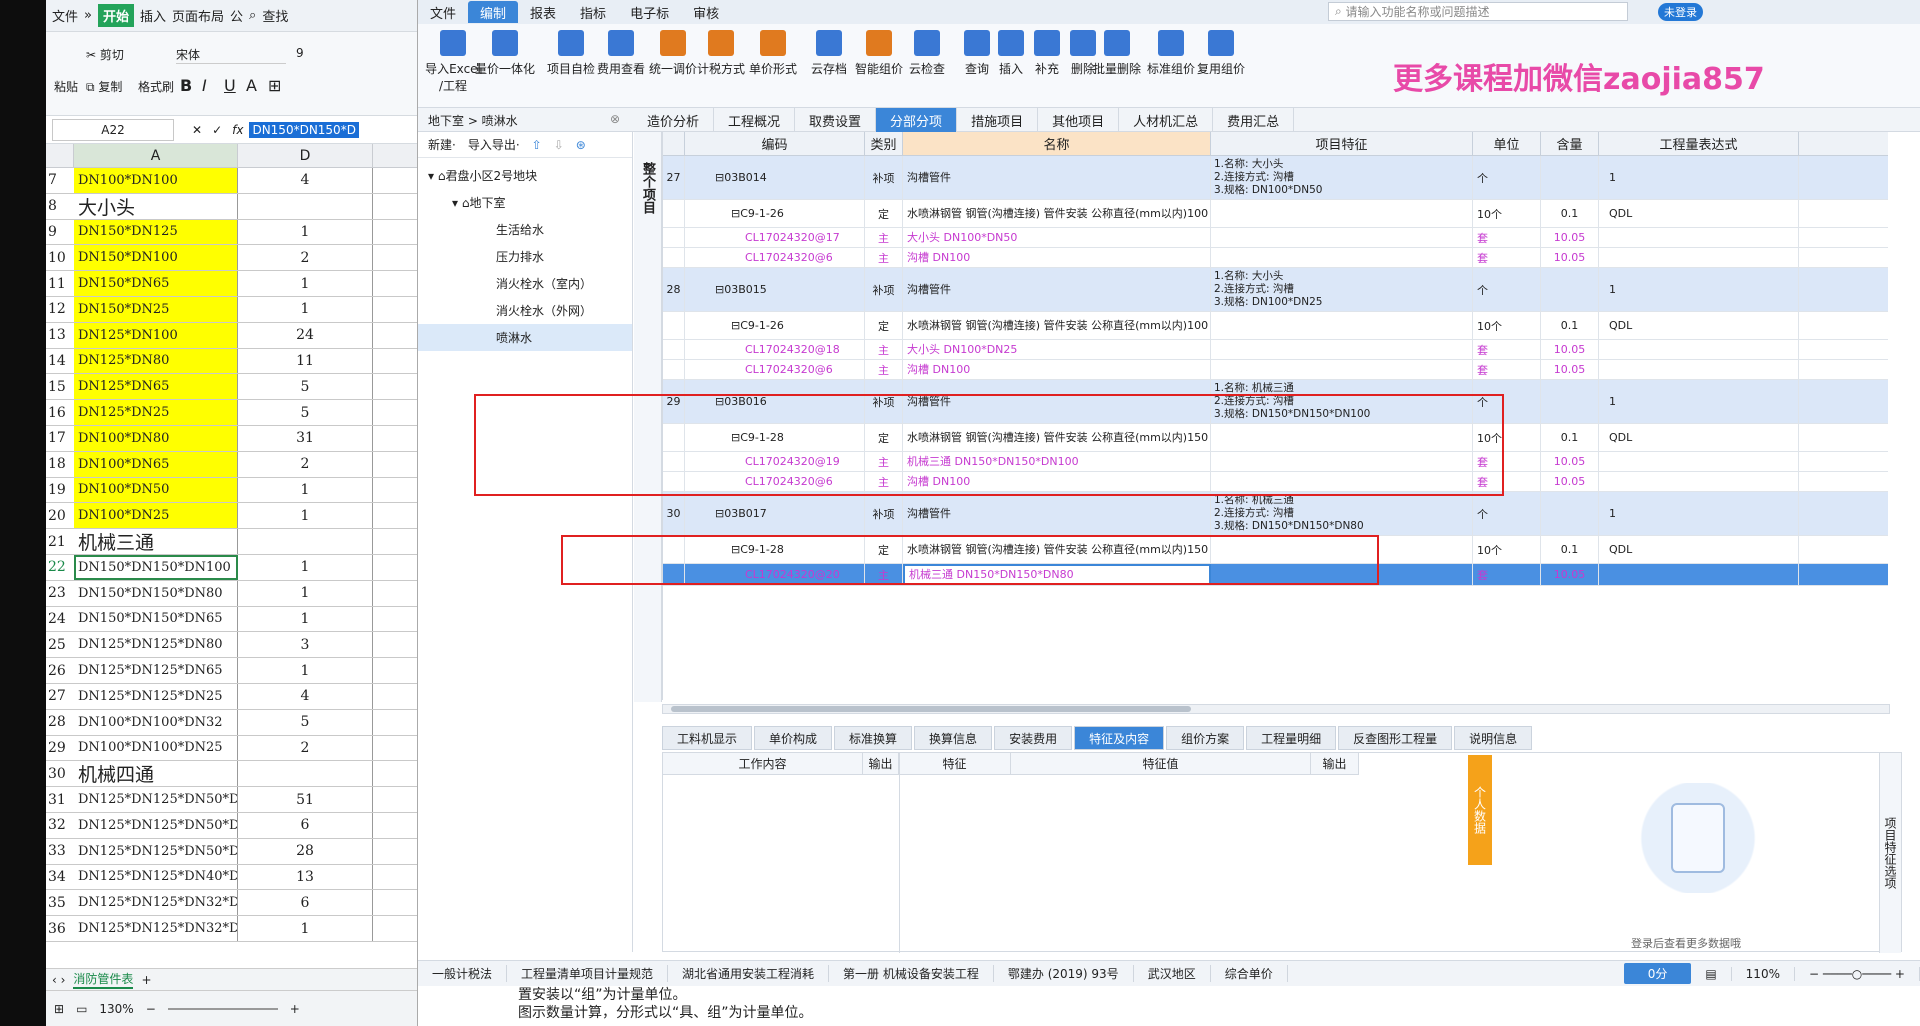  I want to click on row-number: 28, so click(60, 722).